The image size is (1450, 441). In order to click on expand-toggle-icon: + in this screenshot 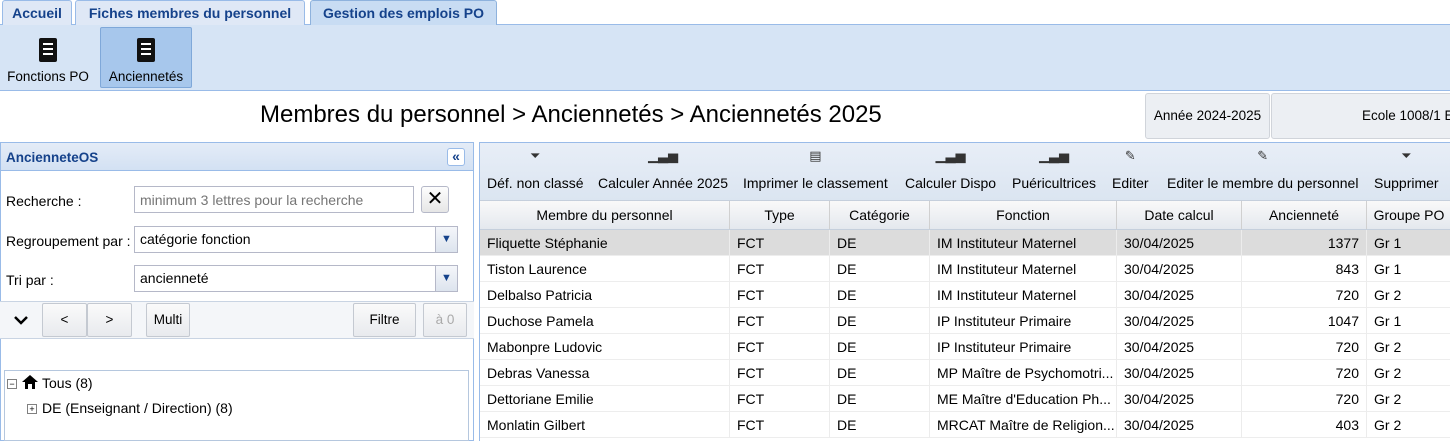, I will do `click(32, 409)`.